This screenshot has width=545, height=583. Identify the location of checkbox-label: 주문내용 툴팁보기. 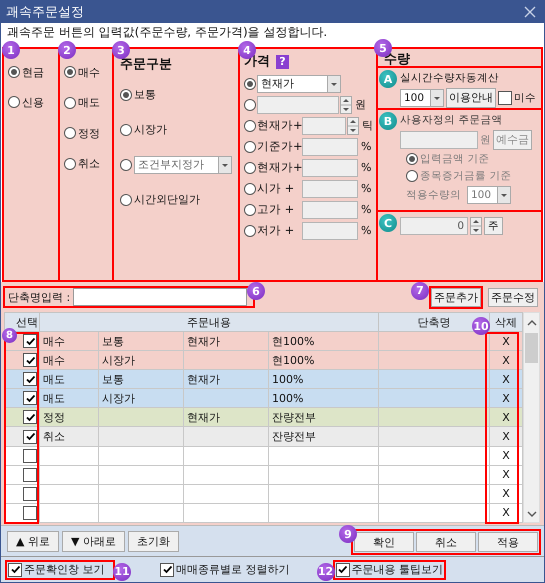
(397, 569).